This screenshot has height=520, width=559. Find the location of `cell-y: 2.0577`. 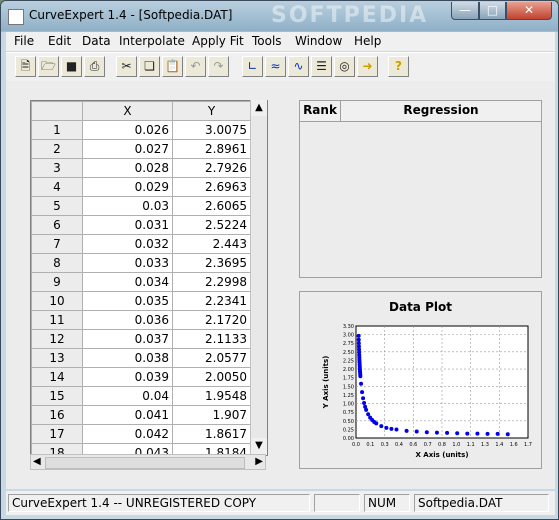

cell-y: 2.0577 is located at coordinates (211, 358).